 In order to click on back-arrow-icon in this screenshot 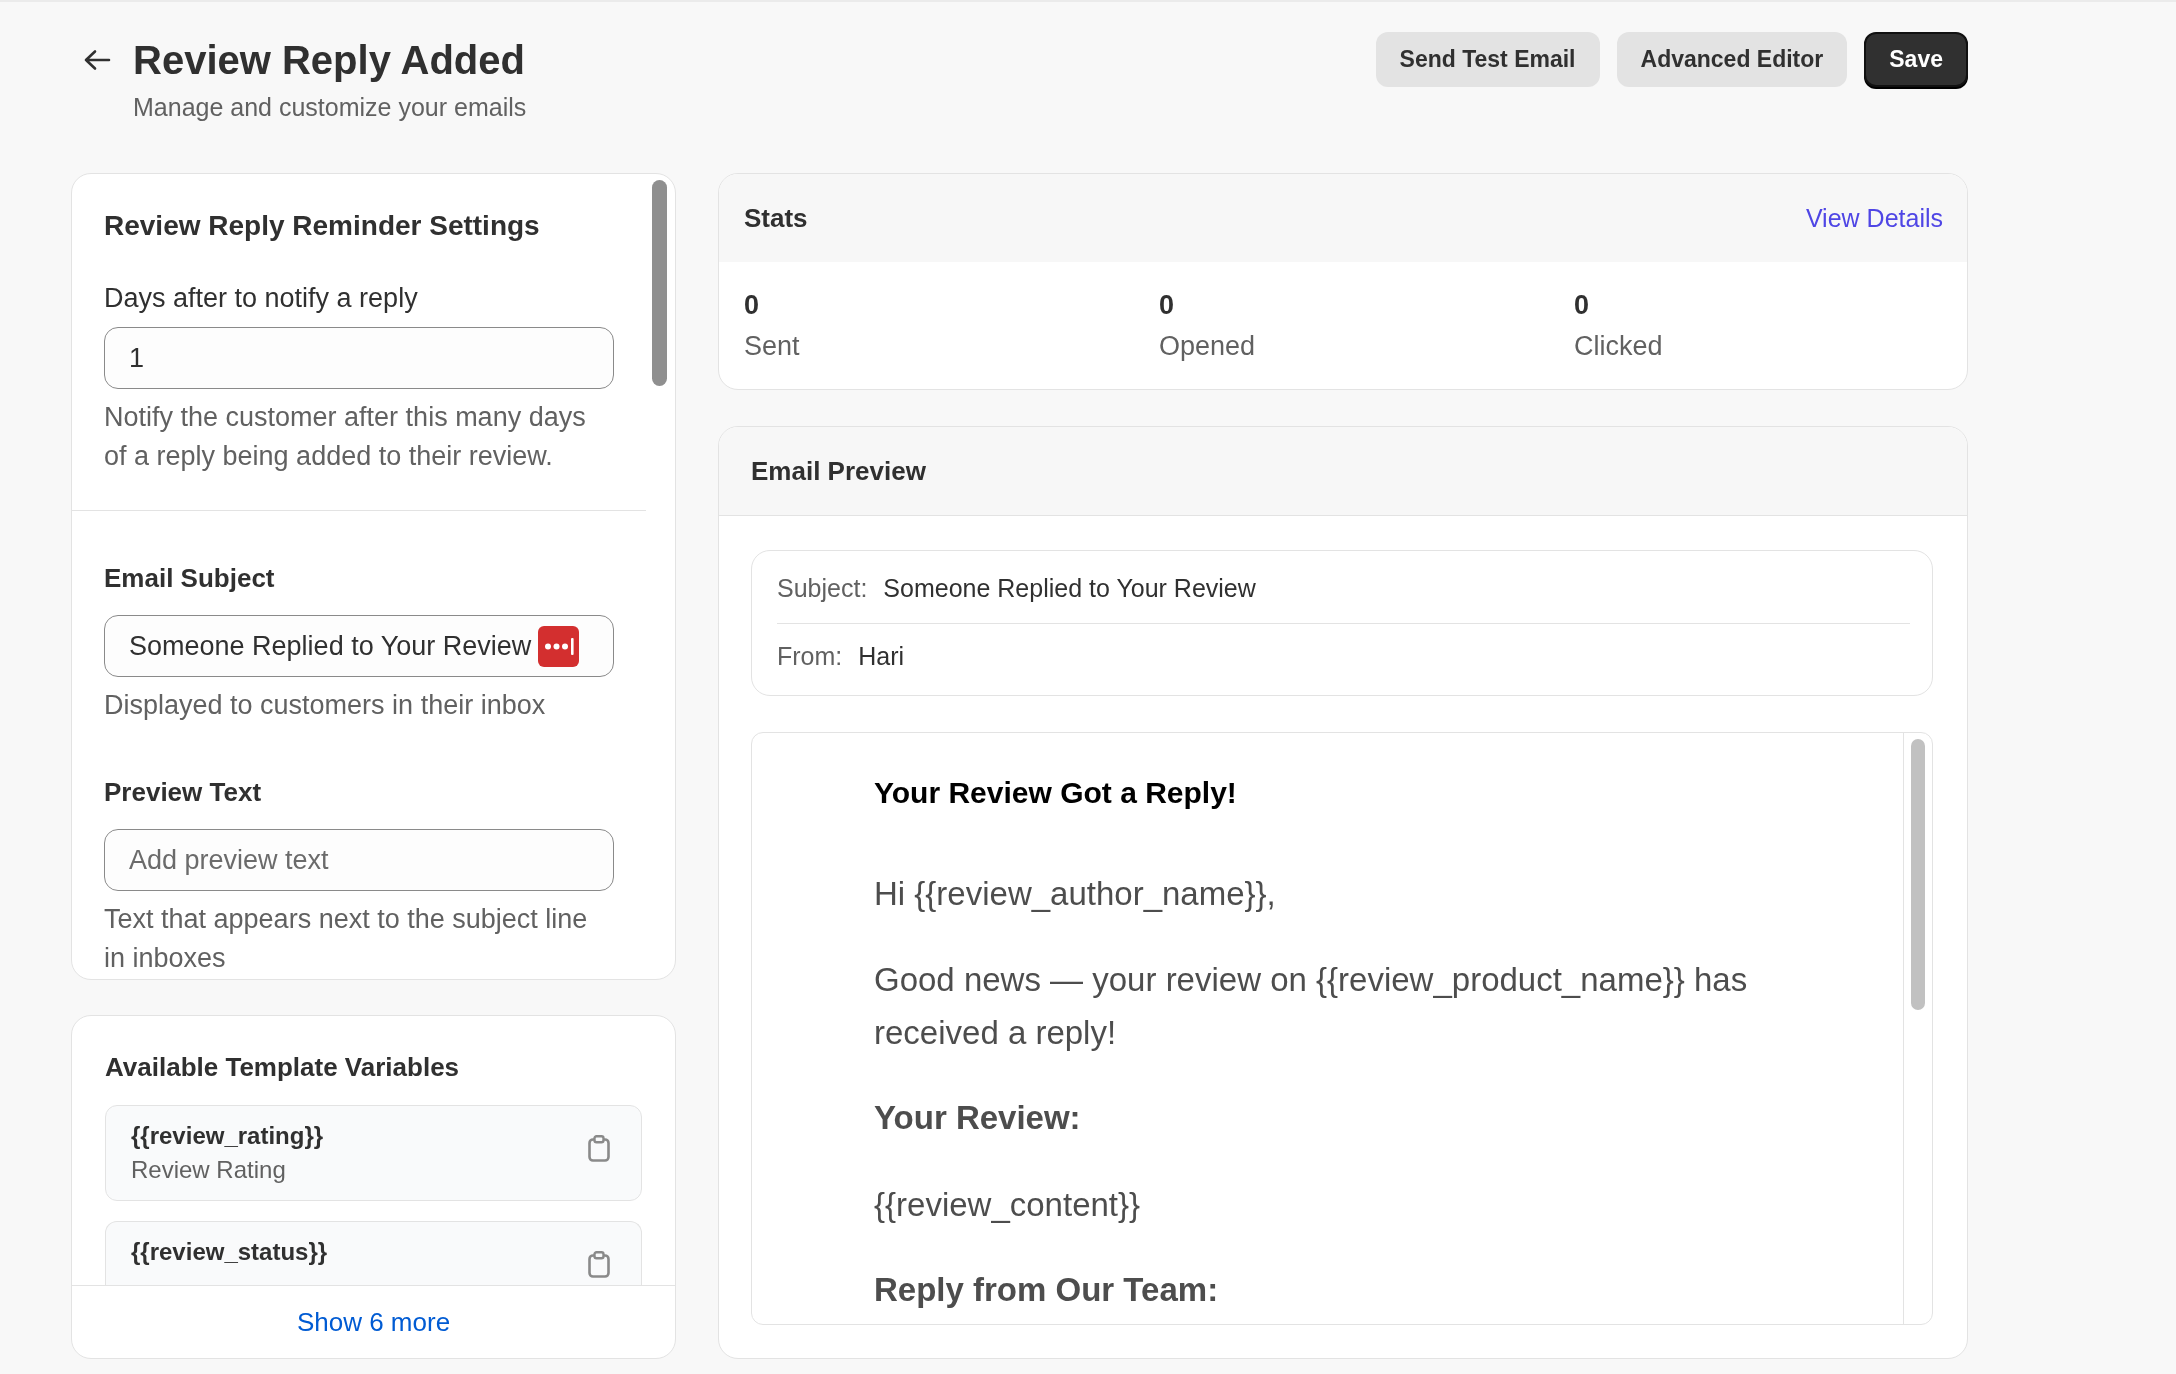, I will do `click(97, 60)`.